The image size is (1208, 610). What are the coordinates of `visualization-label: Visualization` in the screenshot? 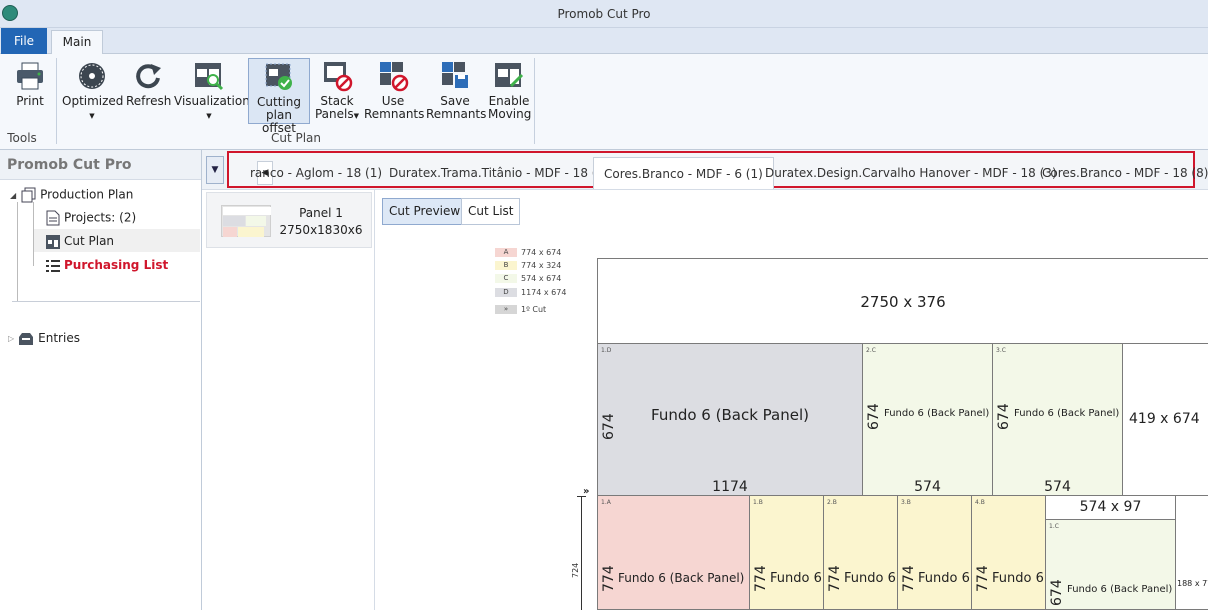 It's located at (212, 101).